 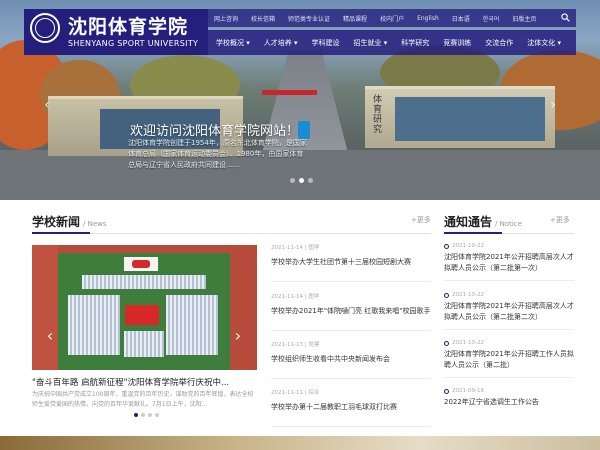 What do you see at coordinates (499, 43) in the screenshot?
I see `nav-exchange: 交流合作` at bounding box center [499, 43].